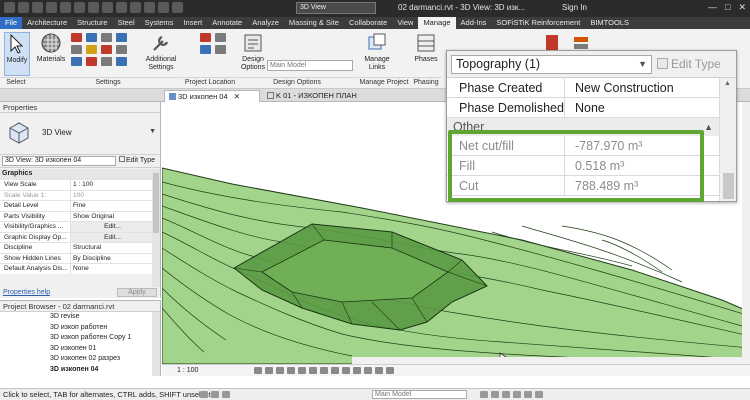 Image resolution: width=750 pixels, height=400 pixels. Describe the element at coordinates (47, 23) in the screenshot. I see `tab-architecture: Architecture` at that location.